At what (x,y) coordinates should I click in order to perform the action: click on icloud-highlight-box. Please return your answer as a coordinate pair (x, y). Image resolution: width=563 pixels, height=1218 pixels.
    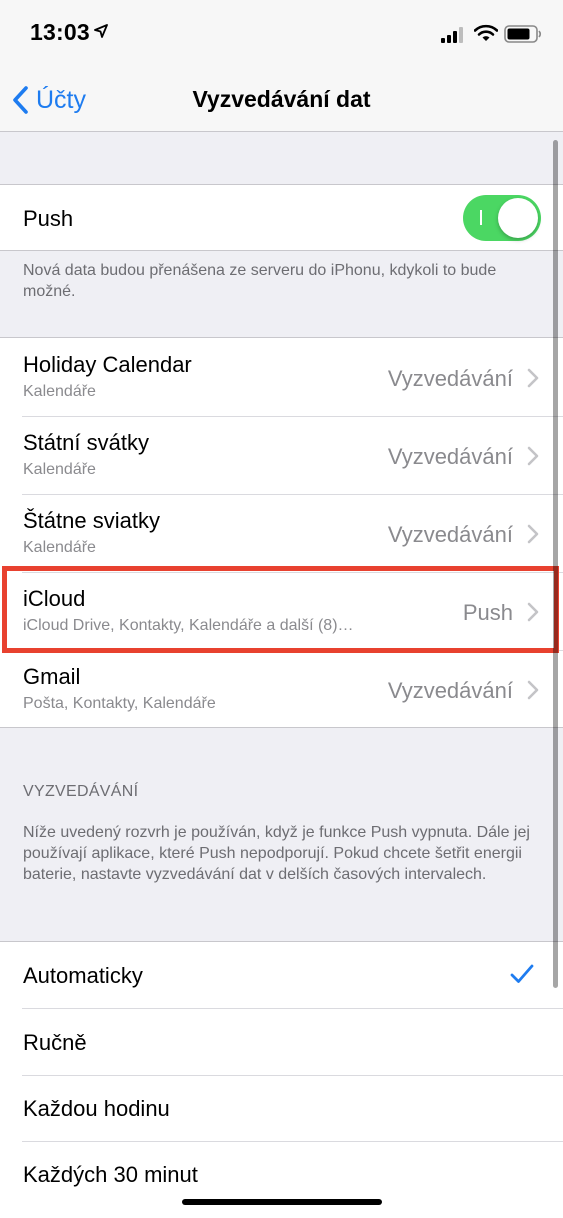
    Looking at the image, I should click on (280, 609).